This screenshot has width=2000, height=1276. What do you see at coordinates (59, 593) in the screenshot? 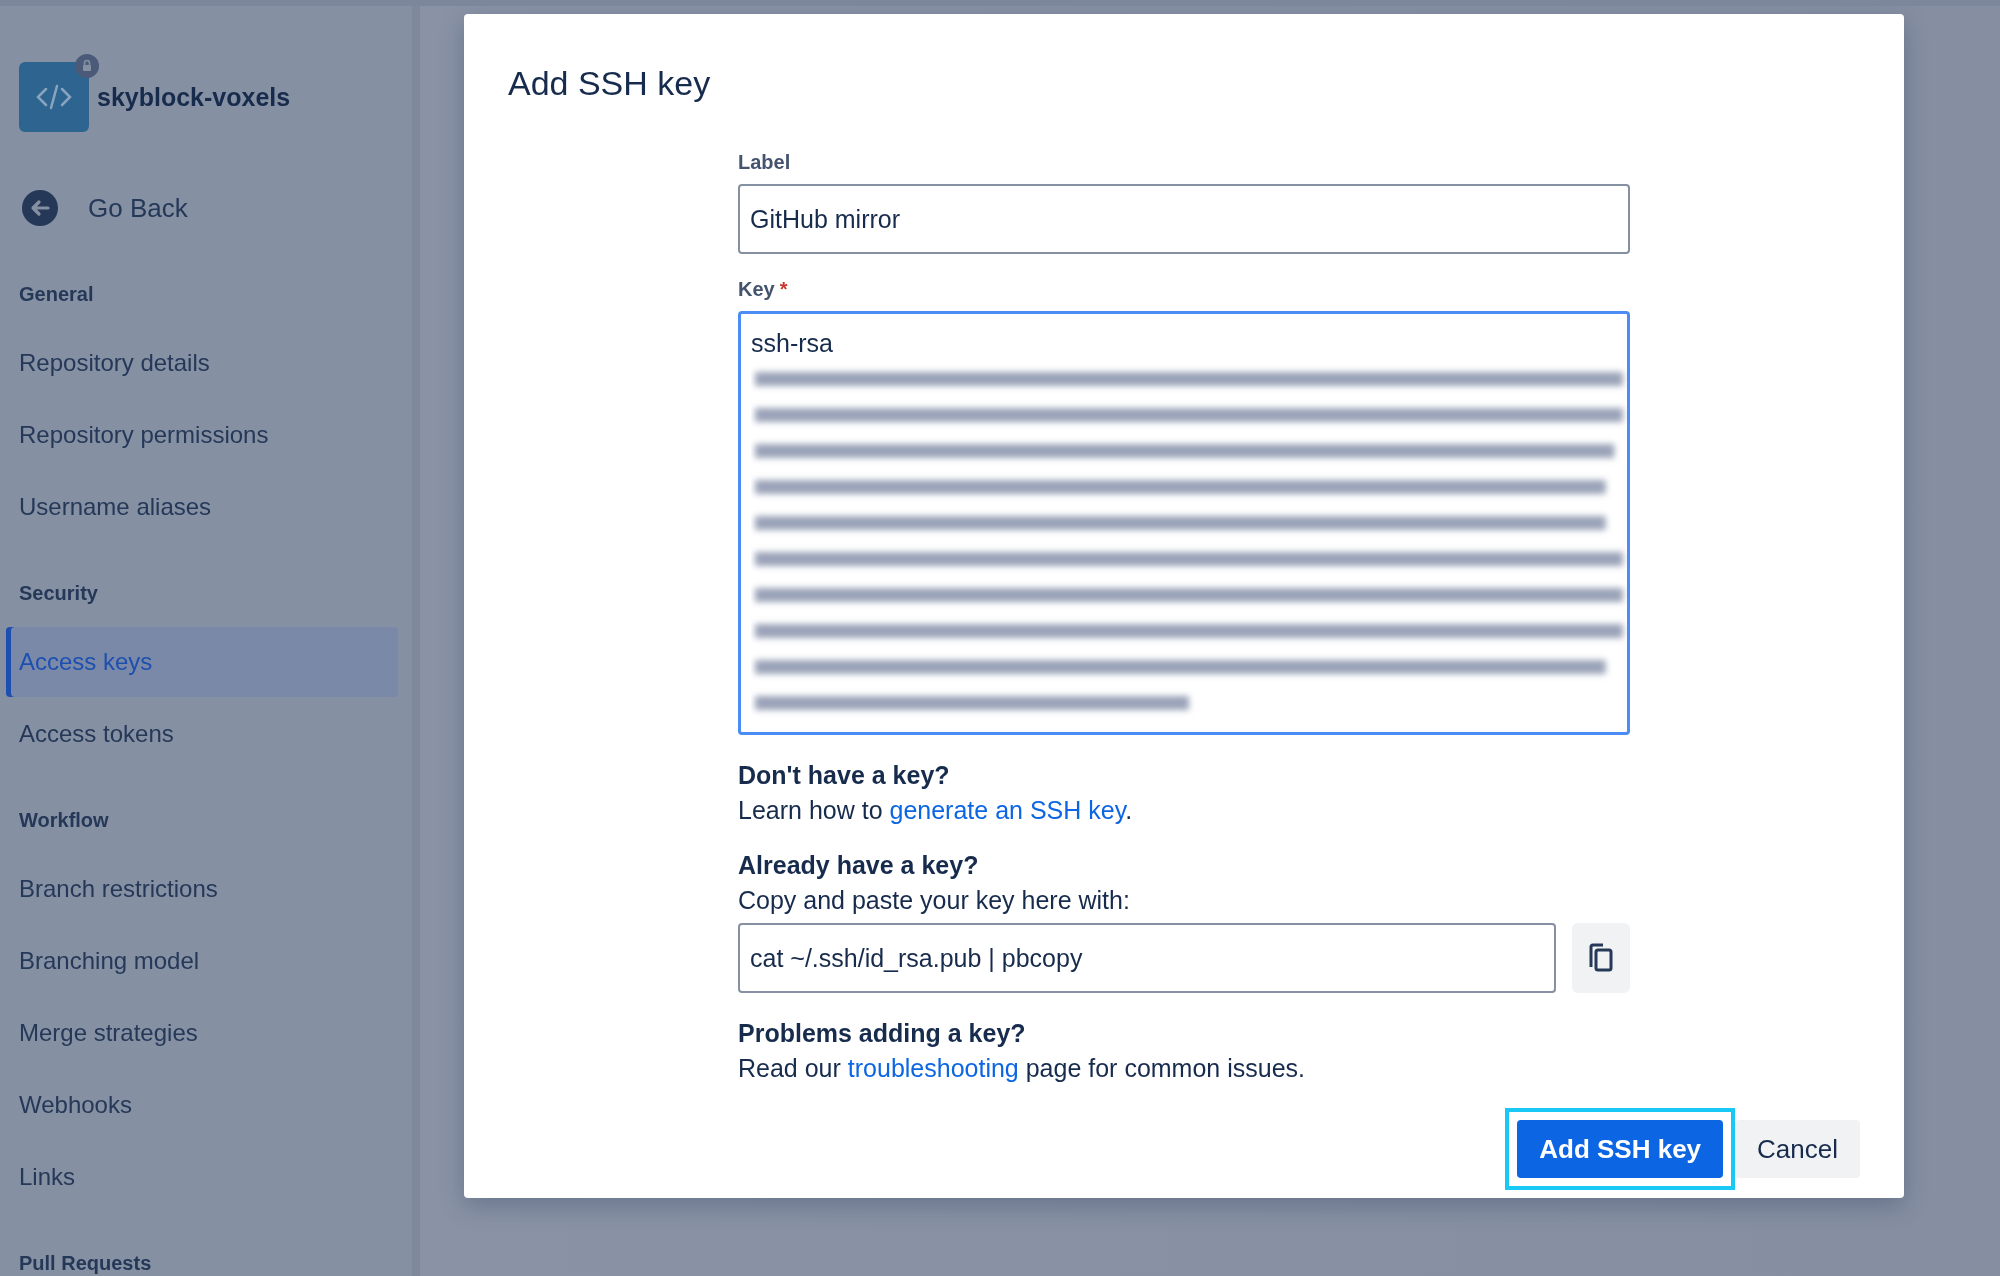
I see `section-heading: Security` at bounding box center [59, 593].